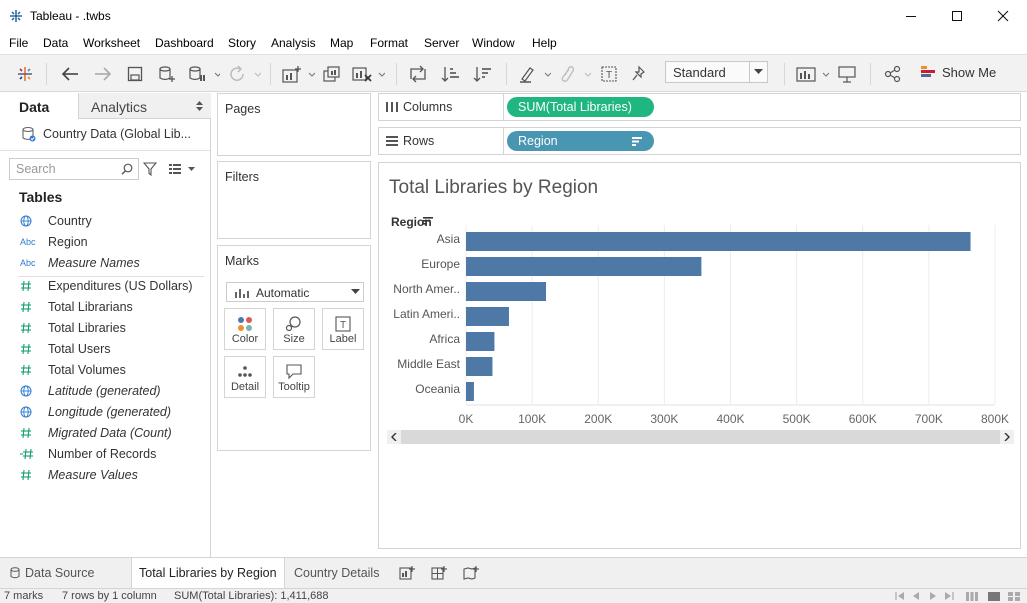 The image size is (1027, 603). Describe the element at coordinates (580, 141) in the screenshot. I see `region-pill: Region` at that location.